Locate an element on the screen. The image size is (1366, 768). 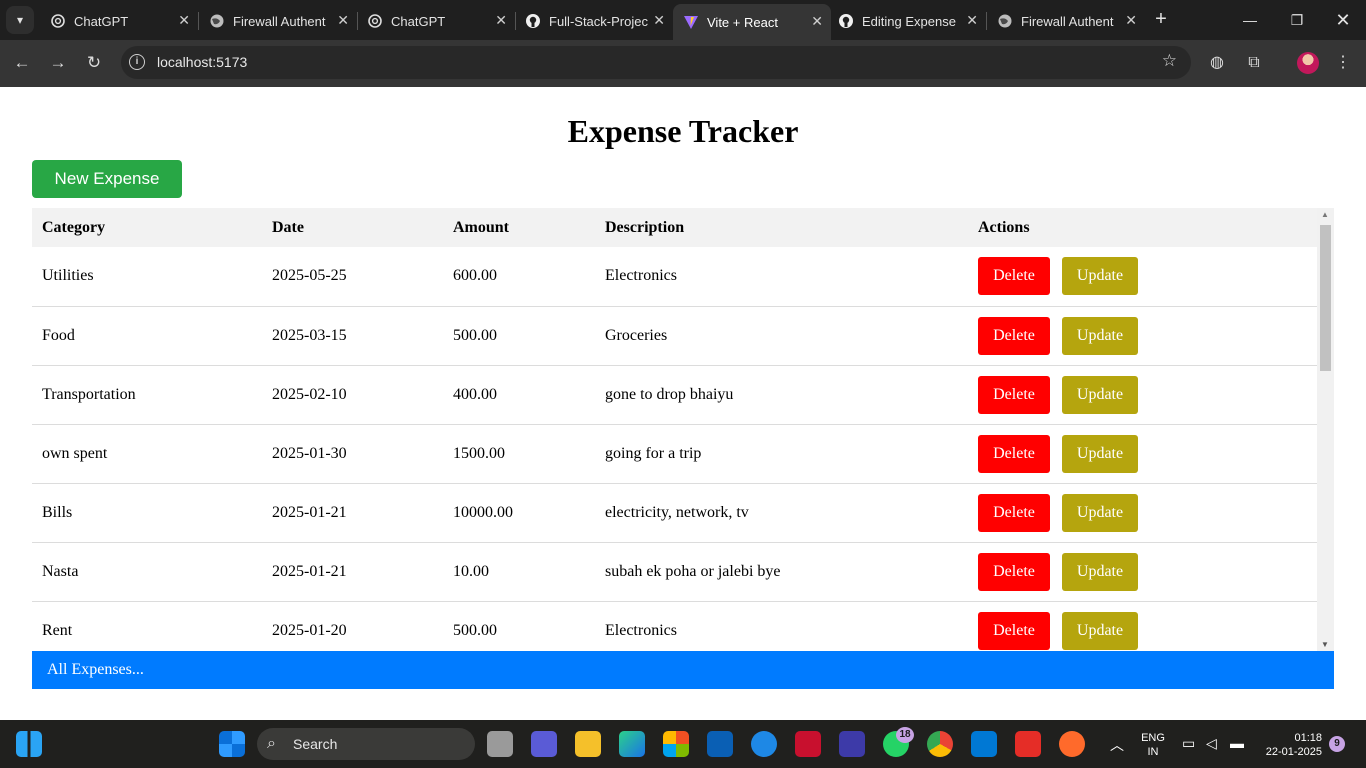
cell-description: Electronics is located at coordinates (641, 276).